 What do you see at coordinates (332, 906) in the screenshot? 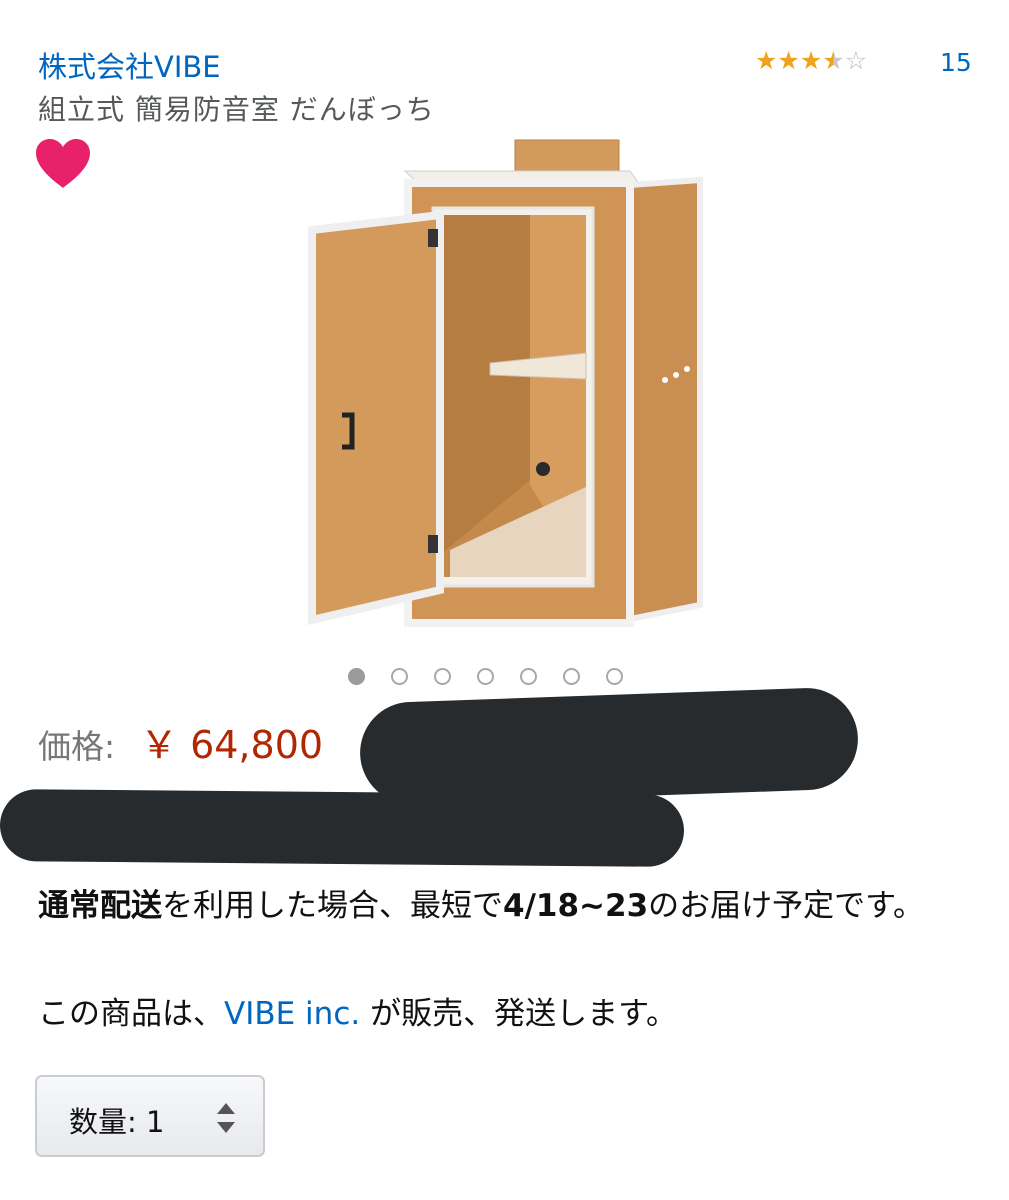
I see `delivery-text: を利用した場合、最短で` at bounding box center [332, 906].